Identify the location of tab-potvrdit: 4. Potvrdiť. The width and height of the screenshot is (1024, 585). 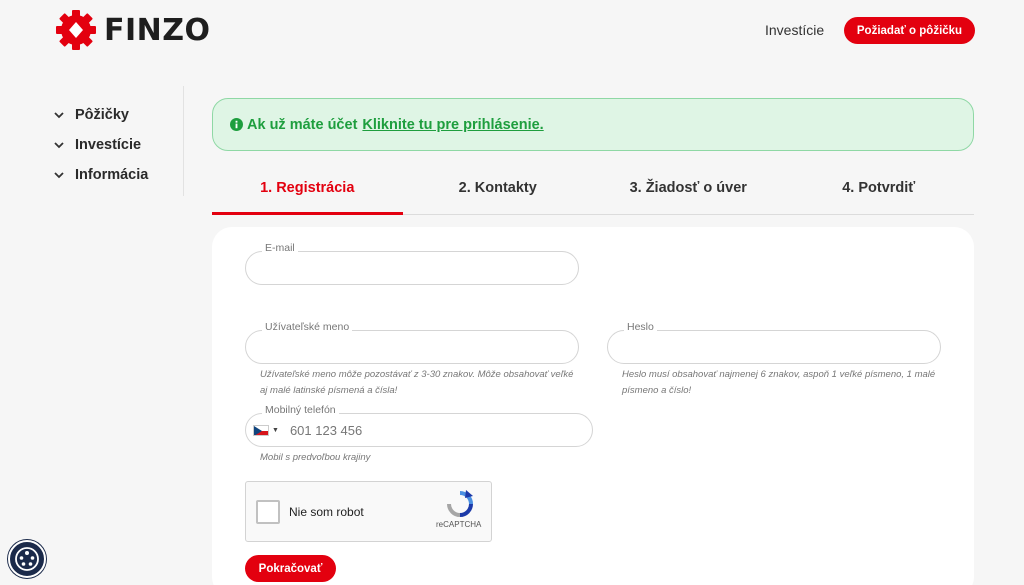
(879, 190).